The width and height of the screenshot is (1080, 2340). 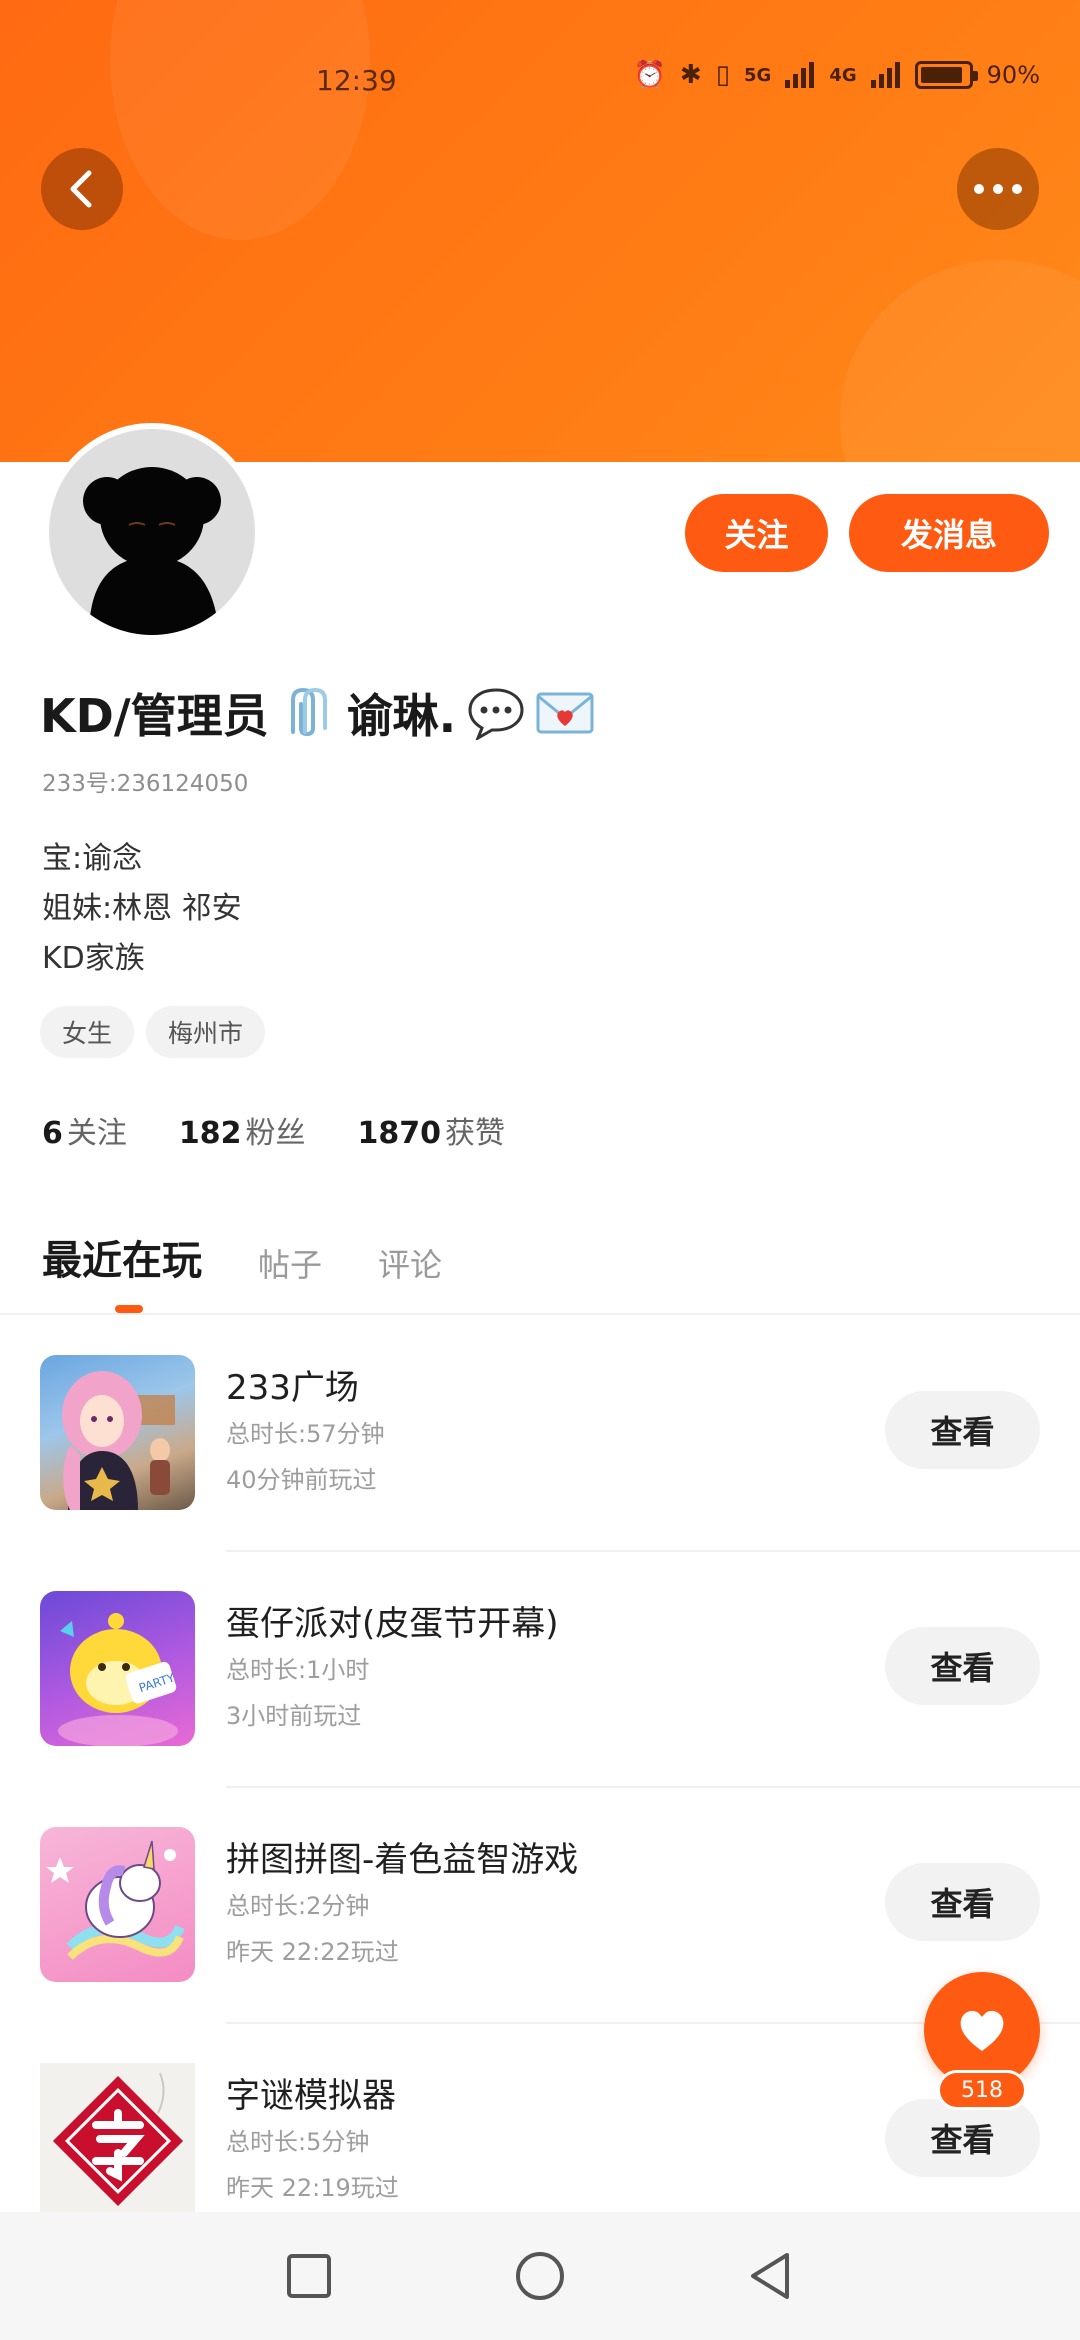 I want to click on fans-label: 粉丝, so click(x=275, y=1133).